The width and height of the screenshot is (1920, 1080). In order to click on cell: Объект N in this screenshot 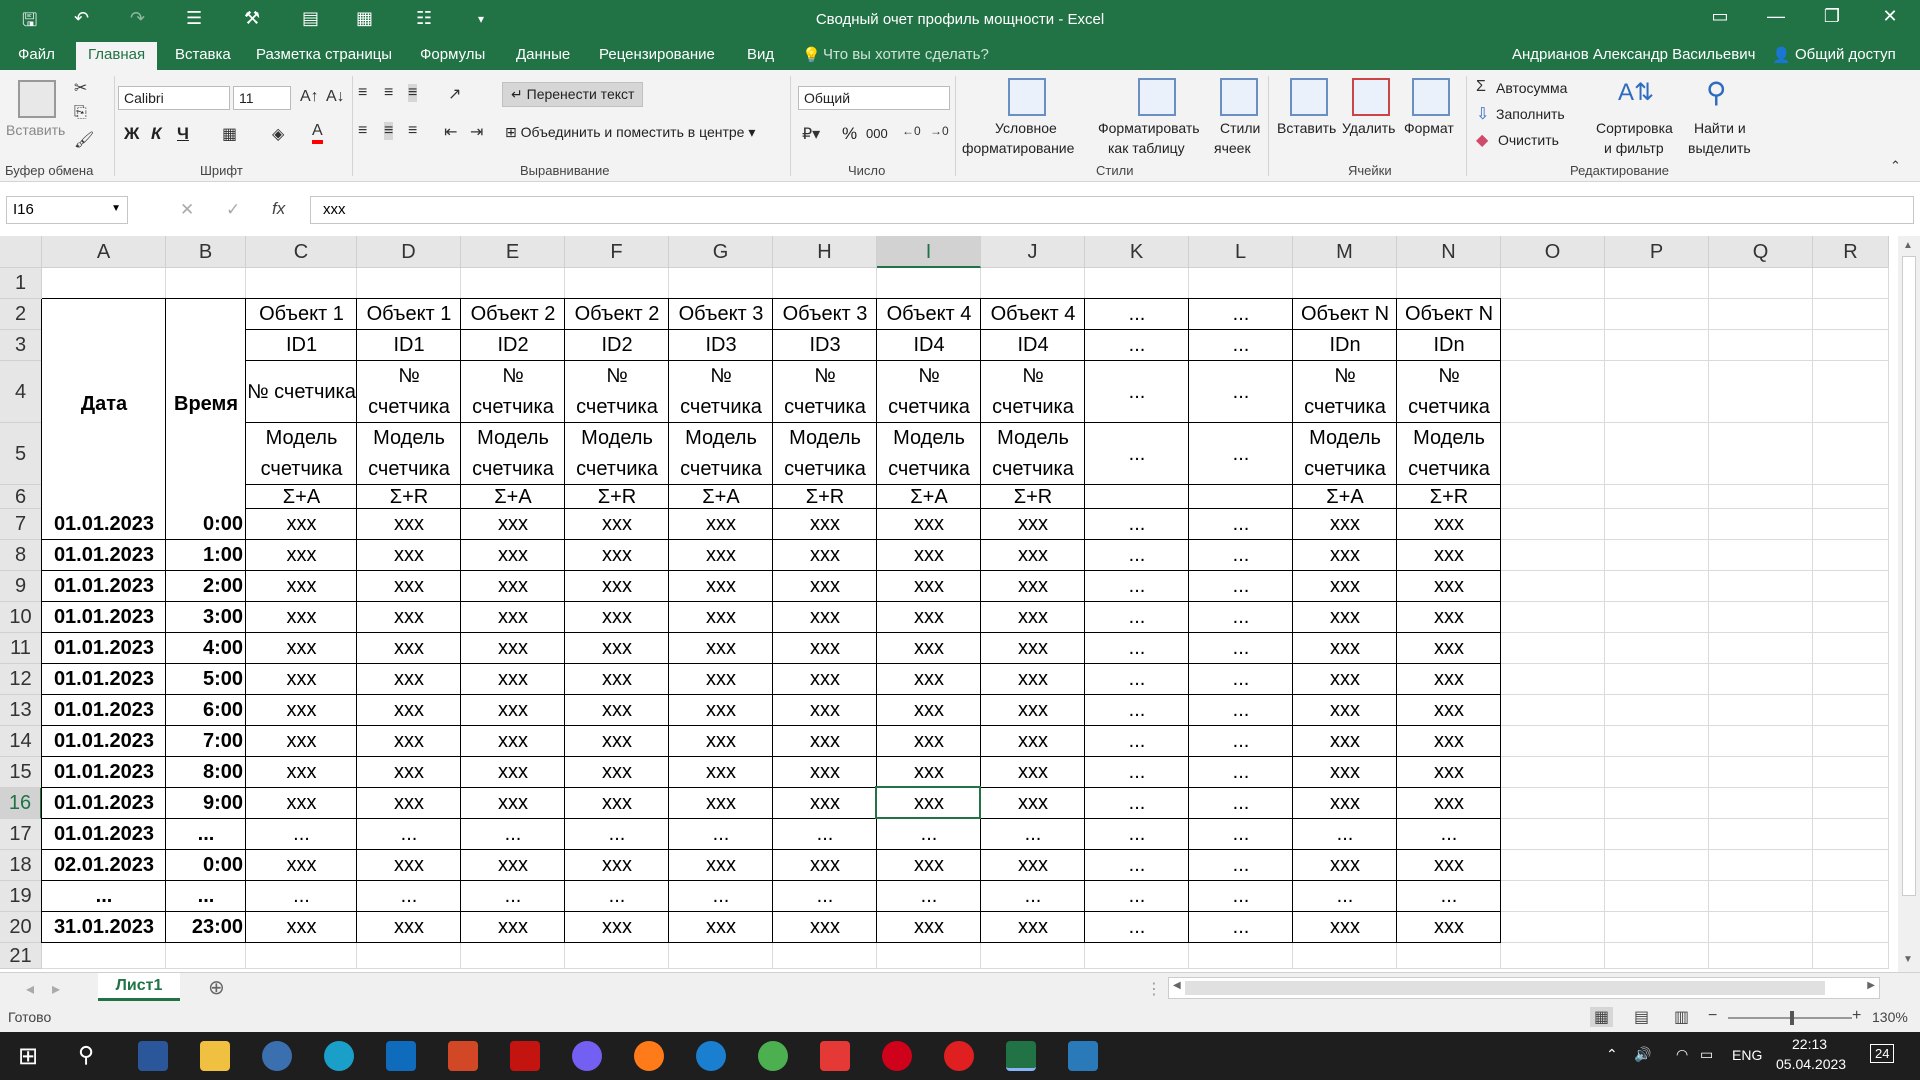, I will do `click(1345, 314)`.